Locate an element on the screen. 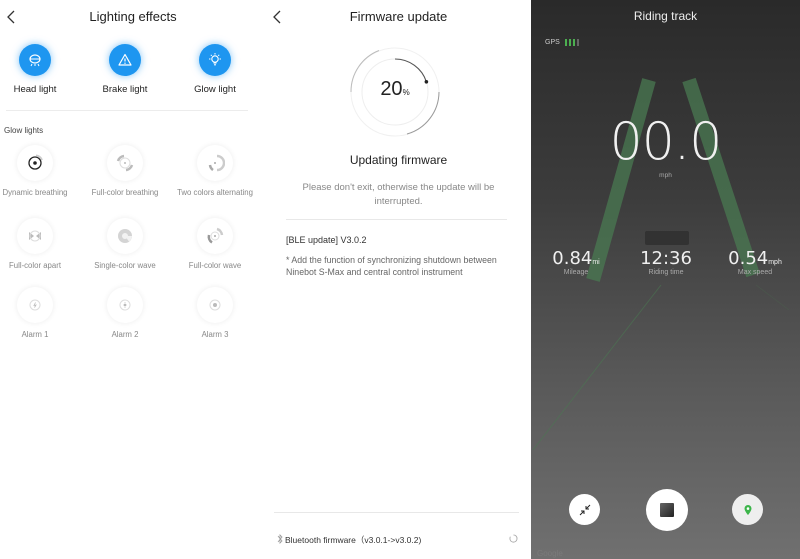  stat-value: 12:36 is located at coordinates (666, 258).